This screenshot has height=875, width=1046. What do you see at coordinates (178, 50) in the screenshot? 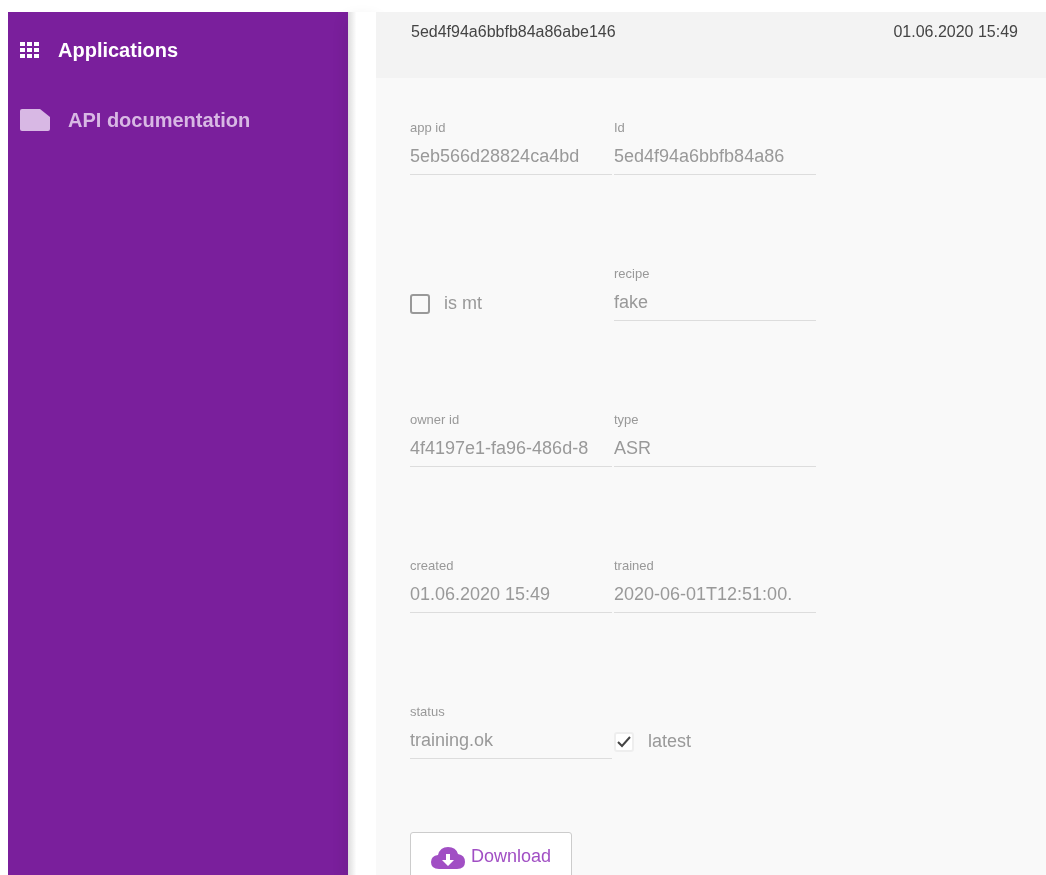
I see `sidebar-item: Applications` at bounding box center [178, 50].